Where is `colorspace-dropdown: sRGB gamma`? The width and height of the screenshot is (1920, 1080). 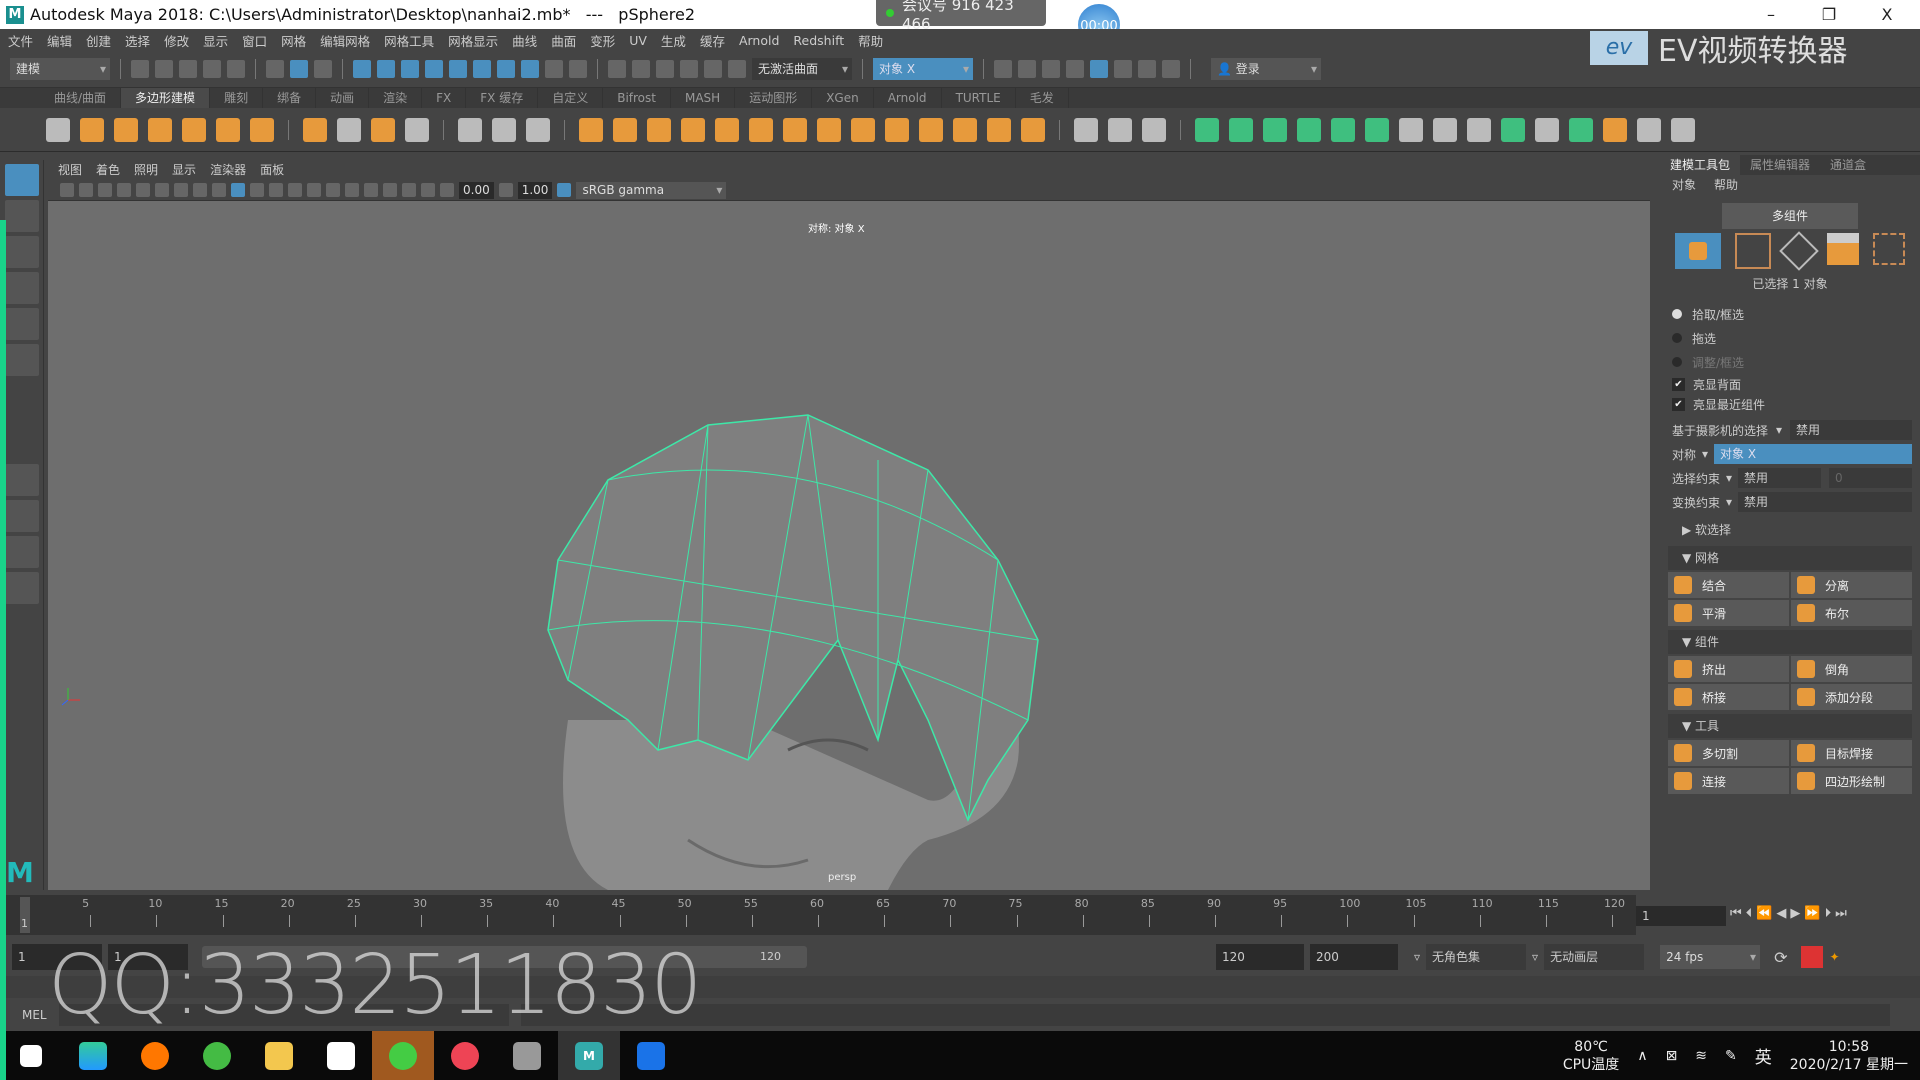 colorspace-dropdown: sRGB gamma is located at coordinates (651, 190).